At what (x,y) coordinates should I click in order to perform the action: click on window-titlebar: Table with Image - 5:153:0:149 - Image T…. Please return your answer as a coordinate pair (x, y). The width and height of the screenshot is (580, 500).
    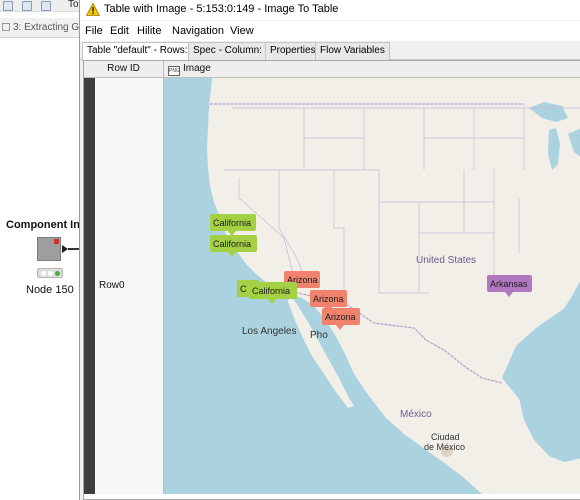
    Looking at the image, I should click on (330, 10).